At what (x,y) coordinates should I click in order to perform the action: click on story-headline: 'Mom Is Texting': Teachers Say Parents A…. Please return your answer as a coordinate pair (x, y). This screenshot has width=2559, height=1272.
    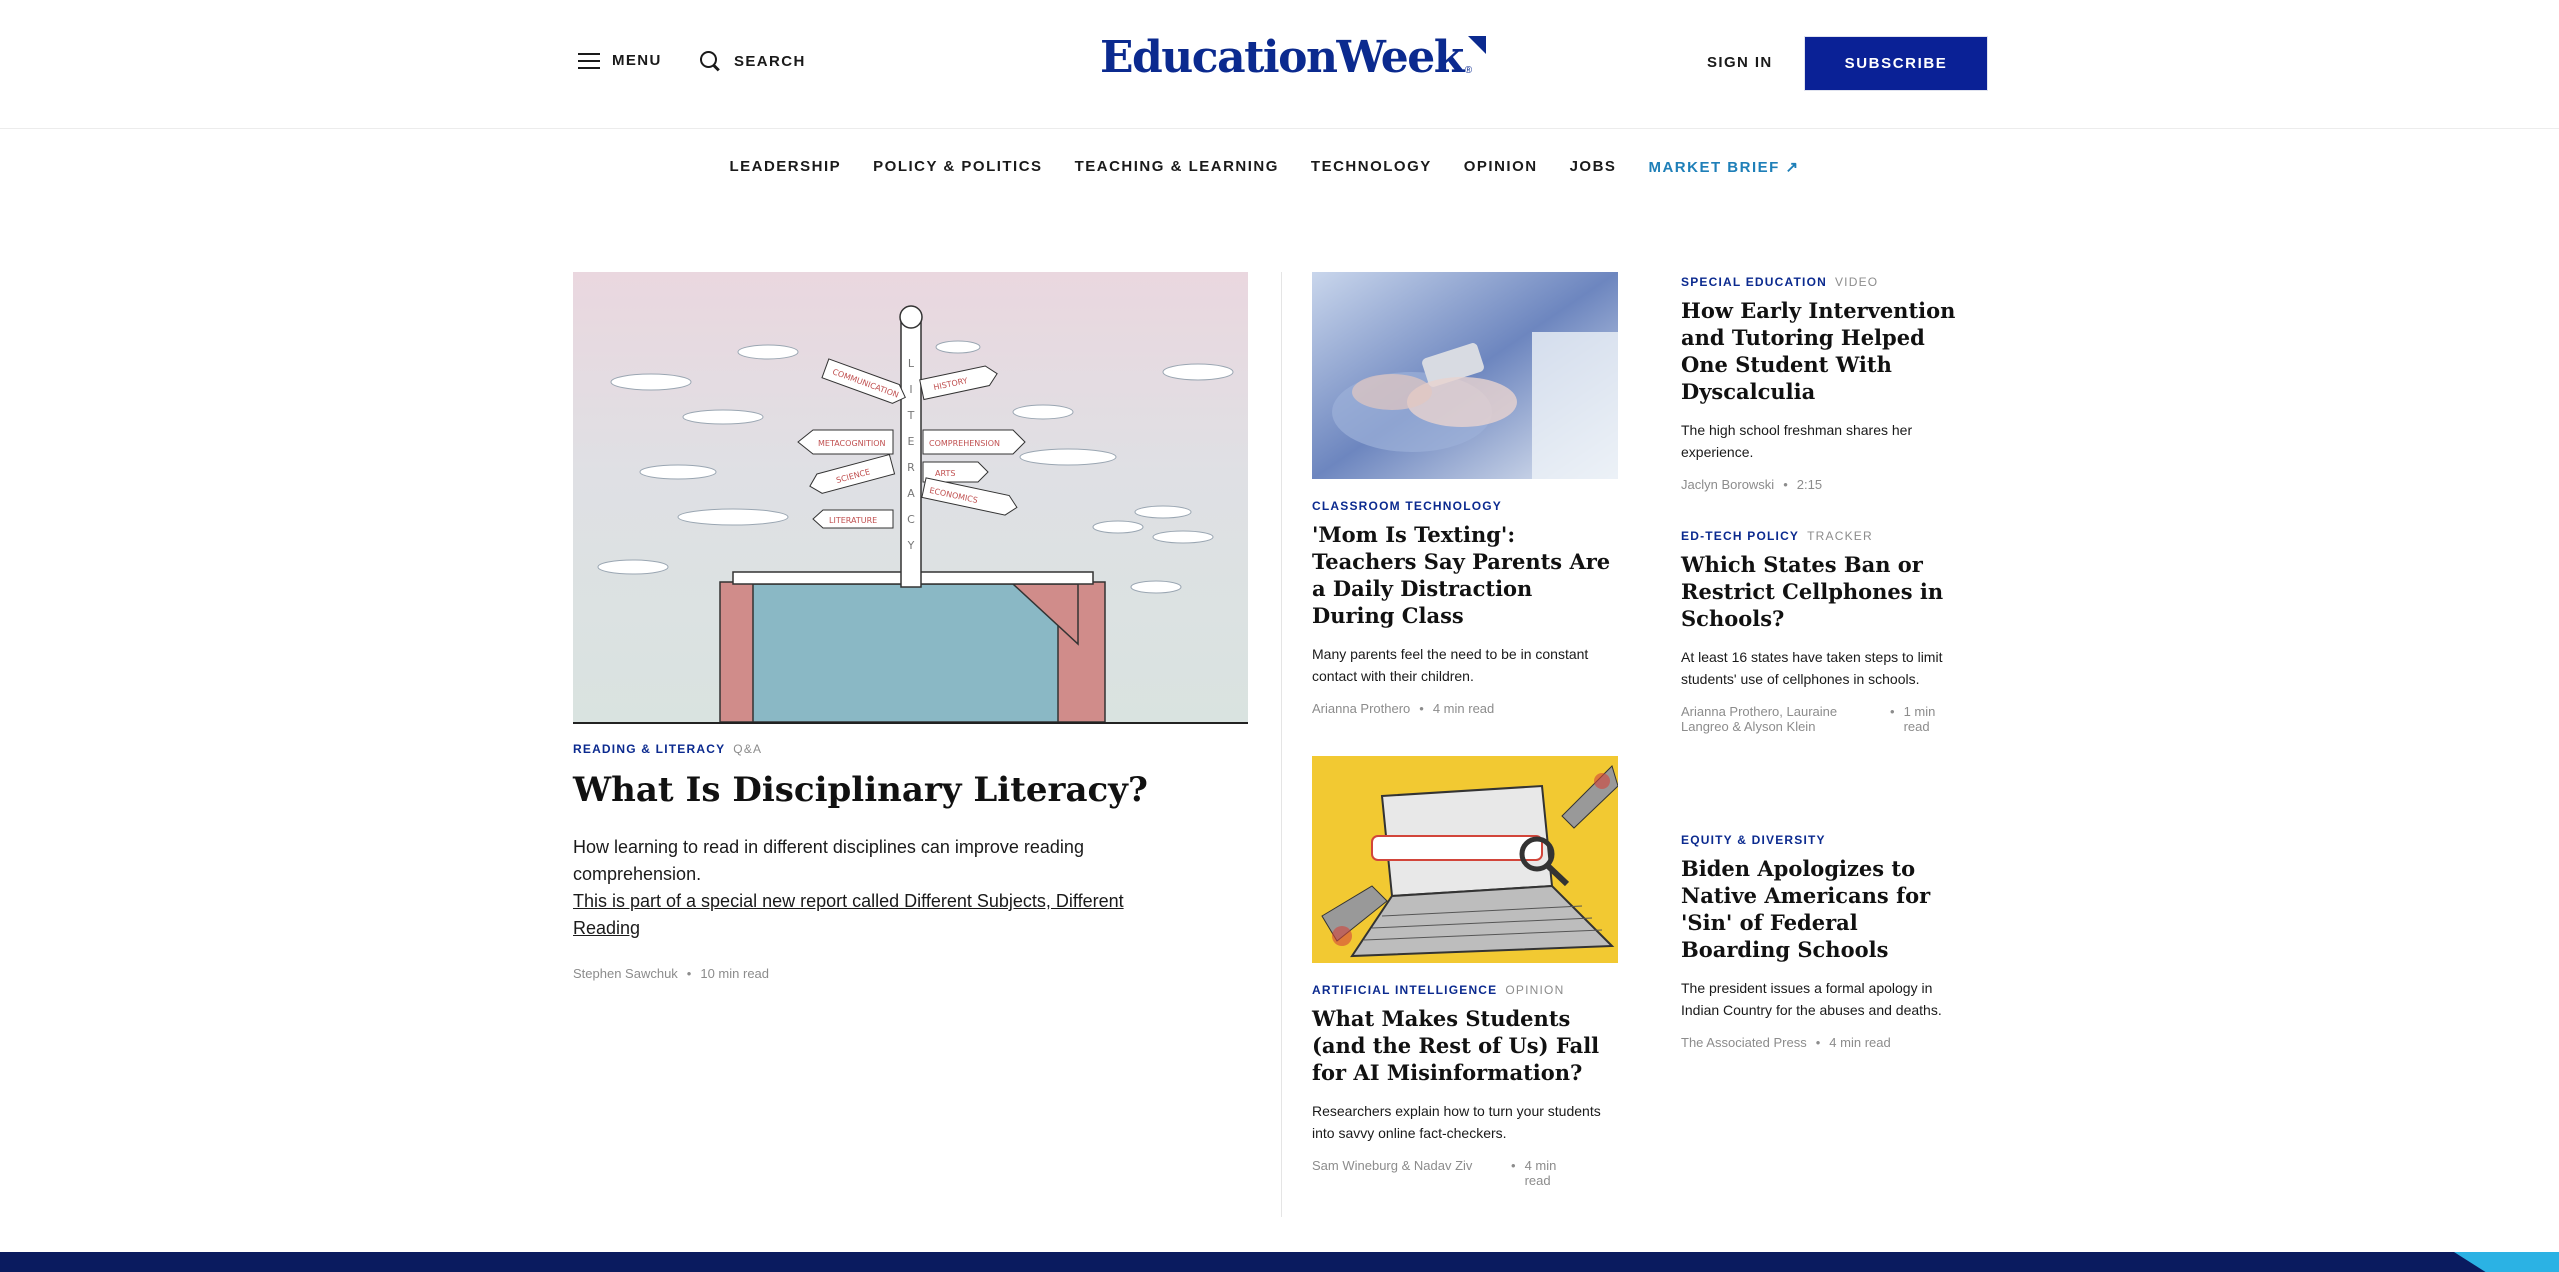
    Looking at the image, I should click on (1465, 575).